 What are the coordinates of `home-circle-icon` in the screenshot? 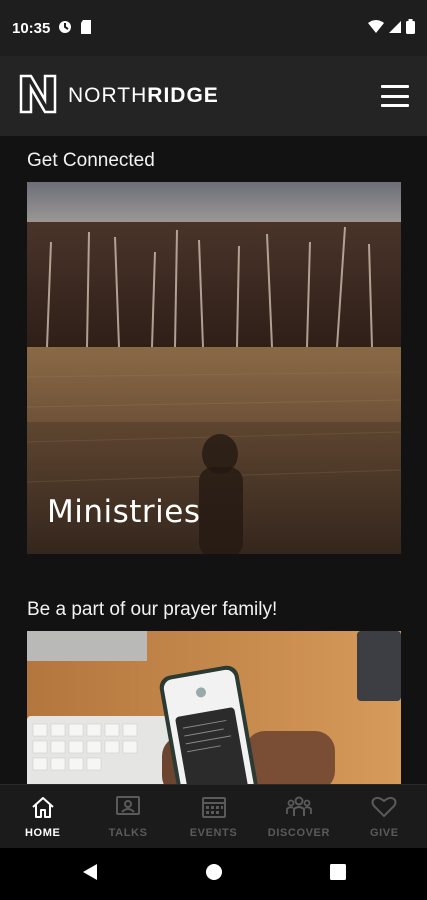 It's located at (214, 874).